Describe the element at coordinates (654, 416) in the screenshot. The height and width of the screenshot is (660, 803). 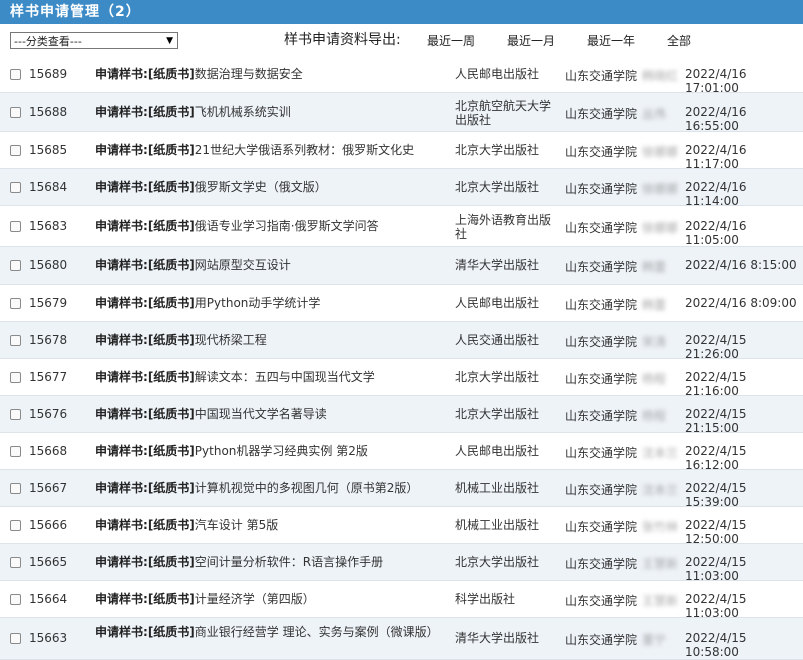
I see `applicant-name: 杨程` at that location.